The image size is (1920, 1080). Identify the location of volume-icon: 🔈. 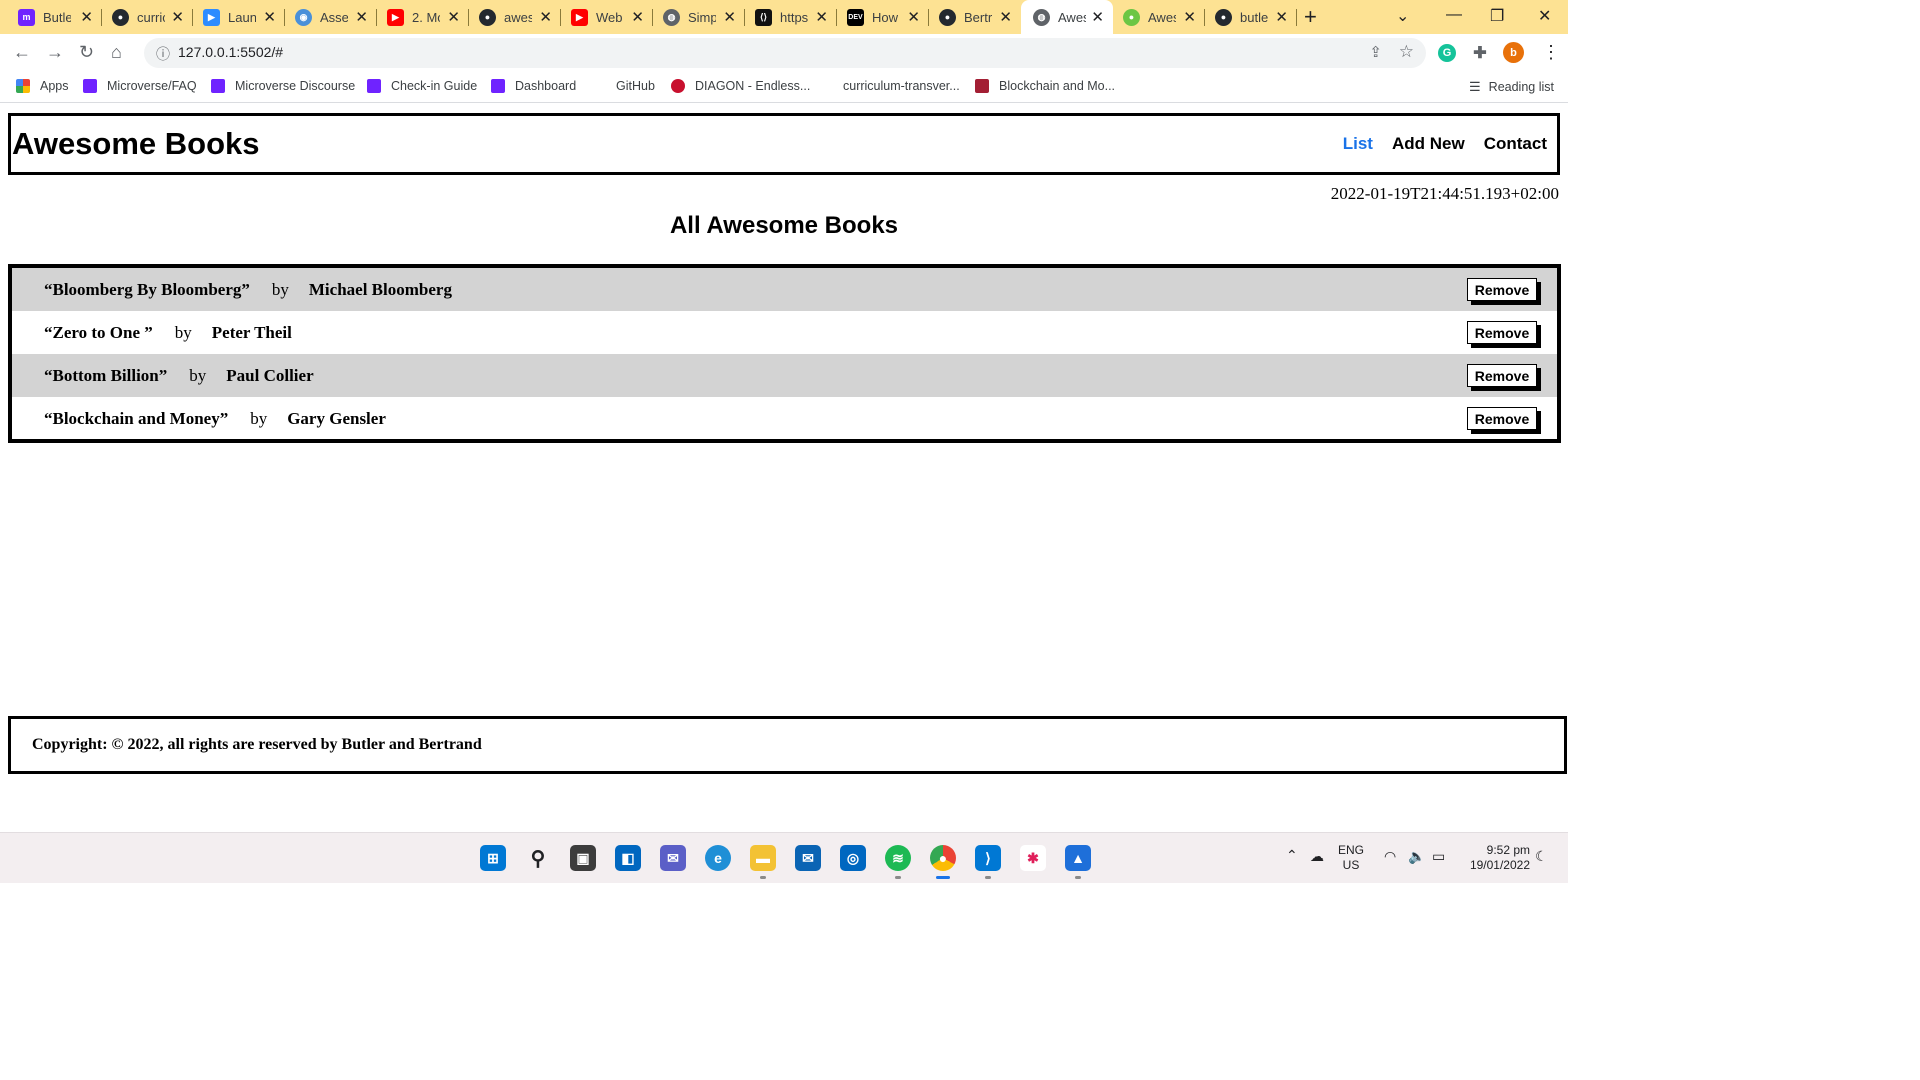
(1416, 856).